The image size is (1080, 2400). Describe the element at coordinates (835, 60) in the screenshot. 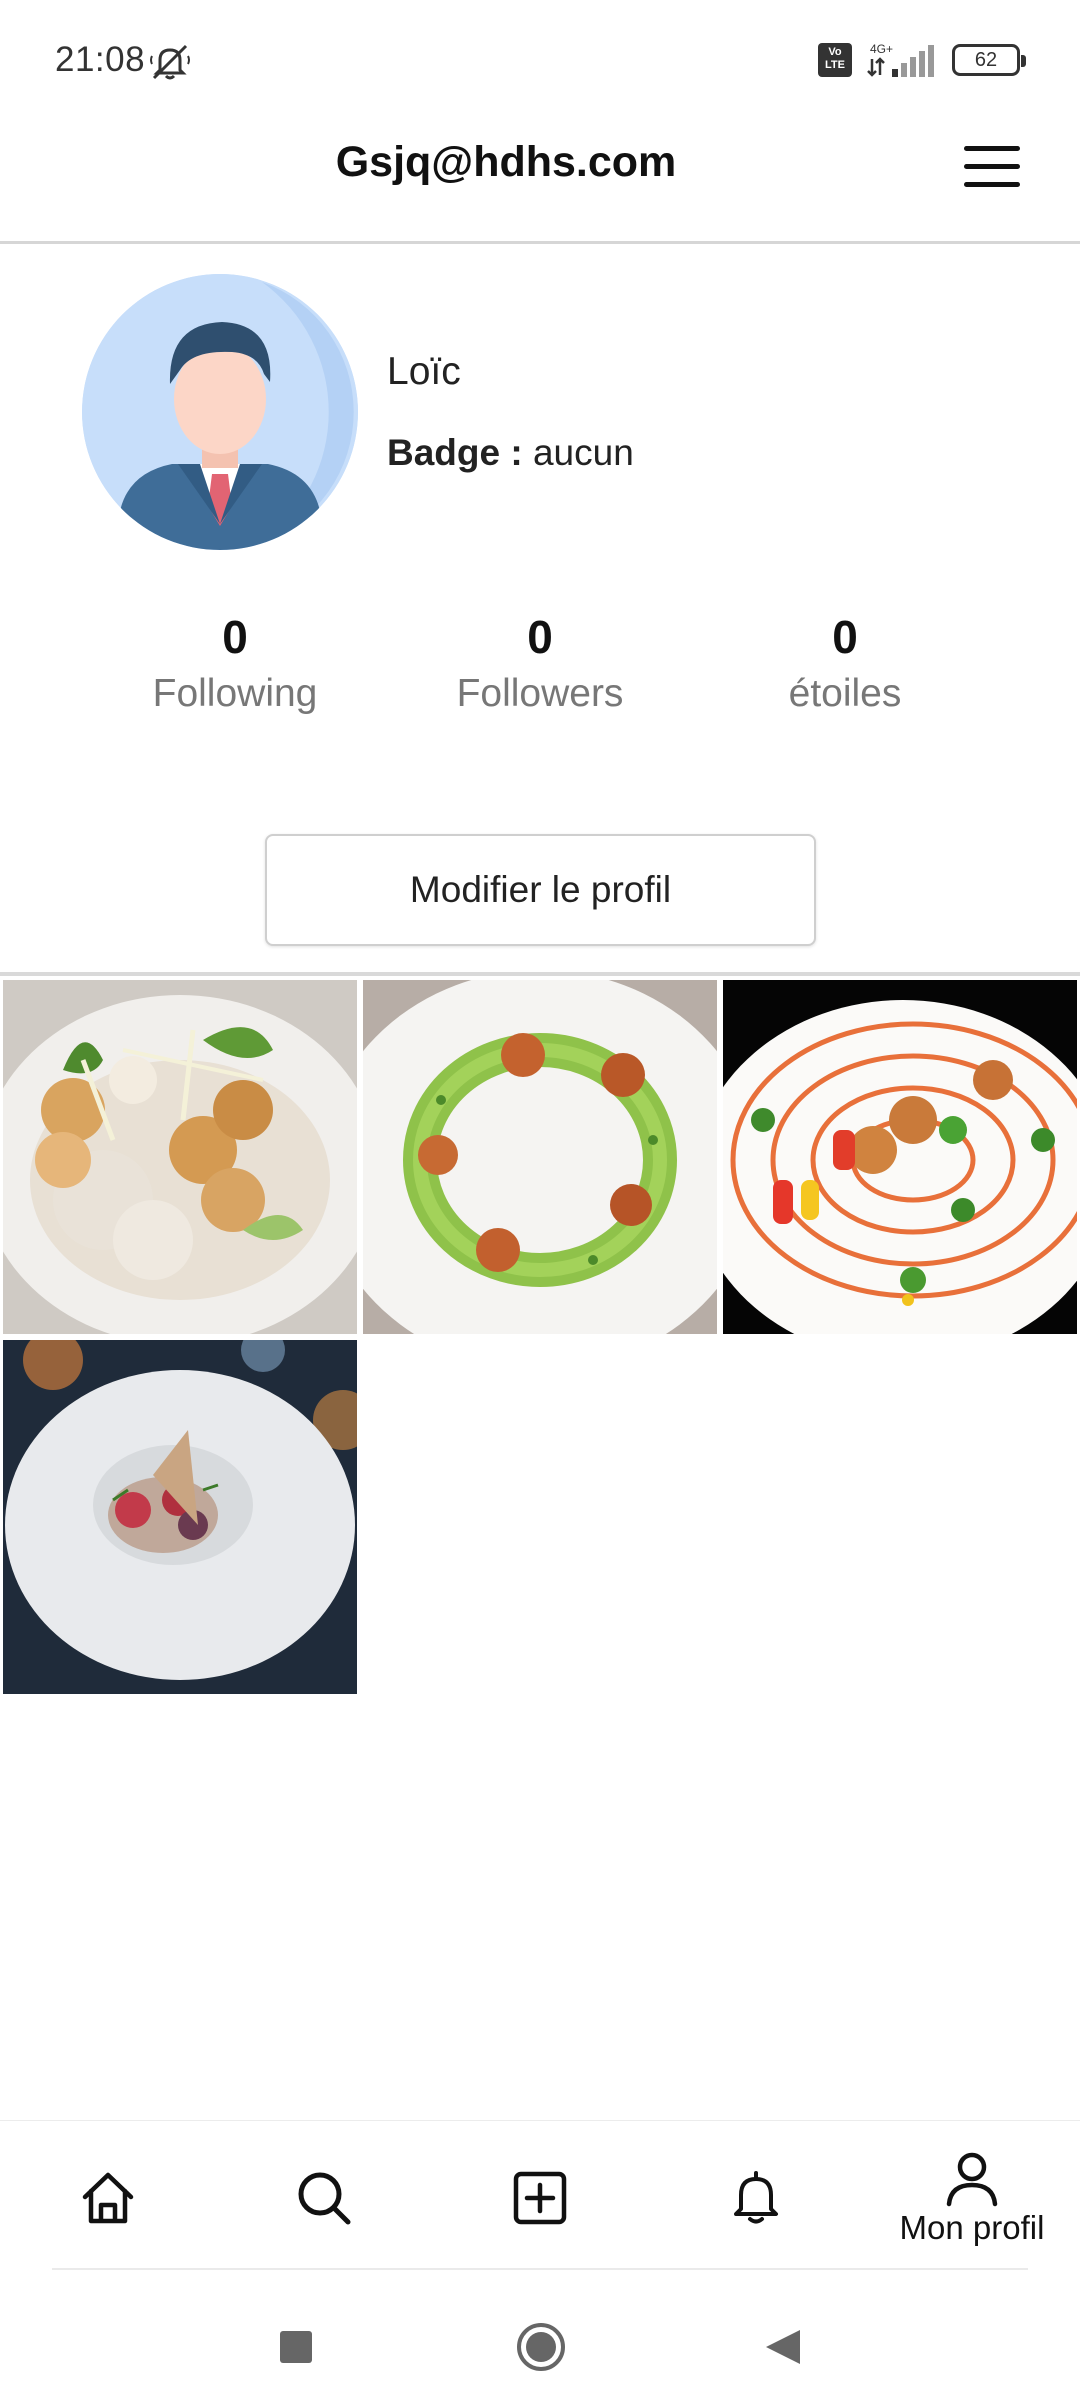

I see `volte-badge: Vo LTE` at that location.